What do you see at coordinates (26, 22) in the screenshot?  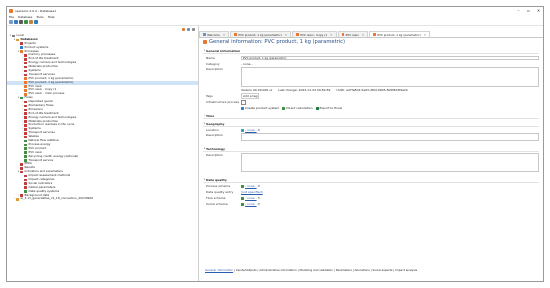 I see `import-icon` at bounding box center [26, 22].